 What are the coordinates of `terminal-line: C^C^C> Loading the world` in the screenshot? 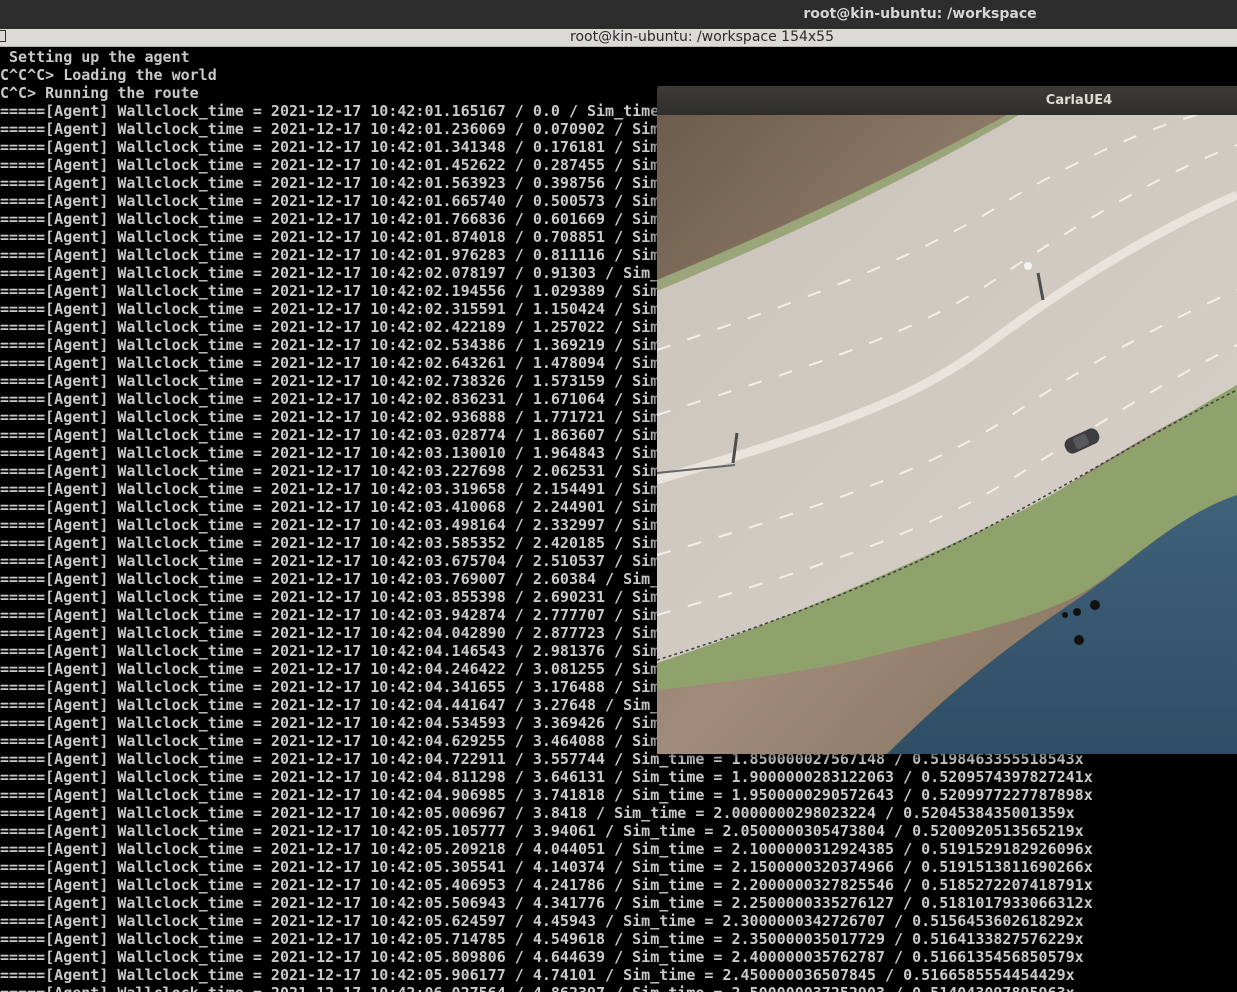 It's located at (108, 75).